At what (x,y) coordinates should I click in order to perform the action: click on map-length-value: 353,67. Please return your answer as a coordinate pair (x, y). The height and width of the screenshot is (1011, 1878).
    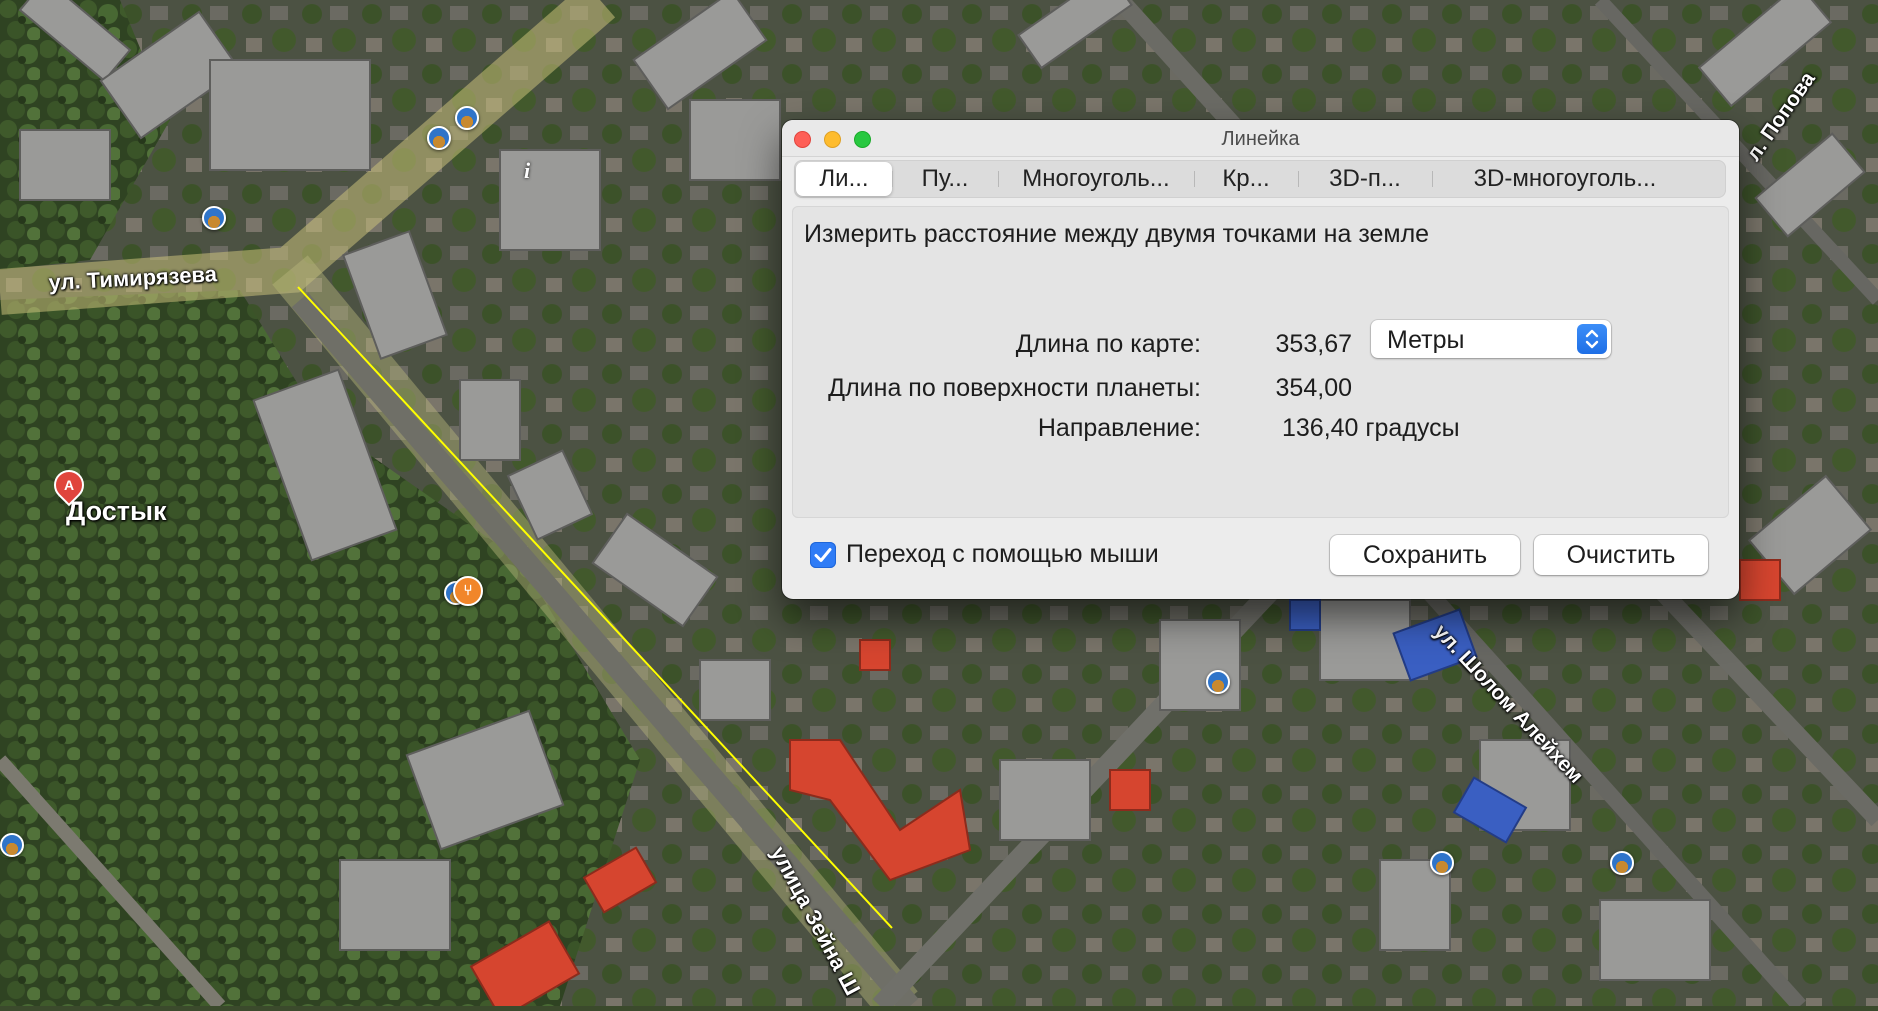
    Looking at the image, I should click on (1313, 344).